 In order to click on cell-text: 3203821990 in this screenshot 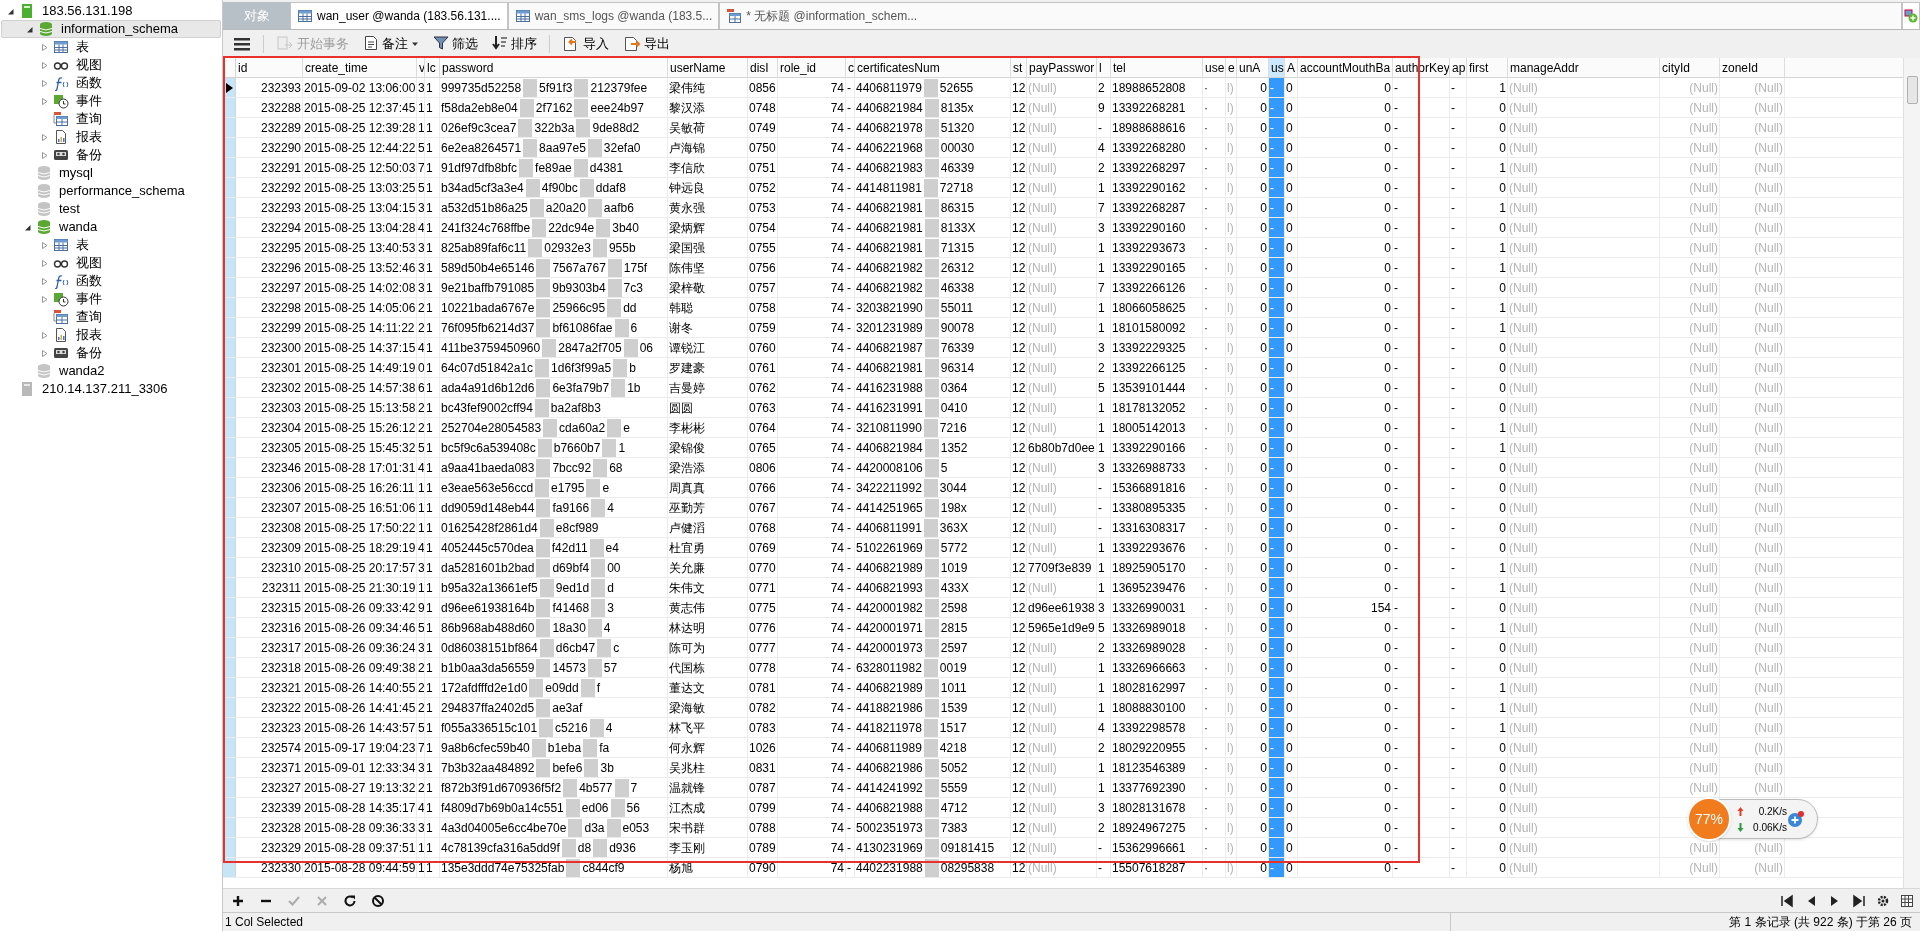, I will do `click(889, 308)`.